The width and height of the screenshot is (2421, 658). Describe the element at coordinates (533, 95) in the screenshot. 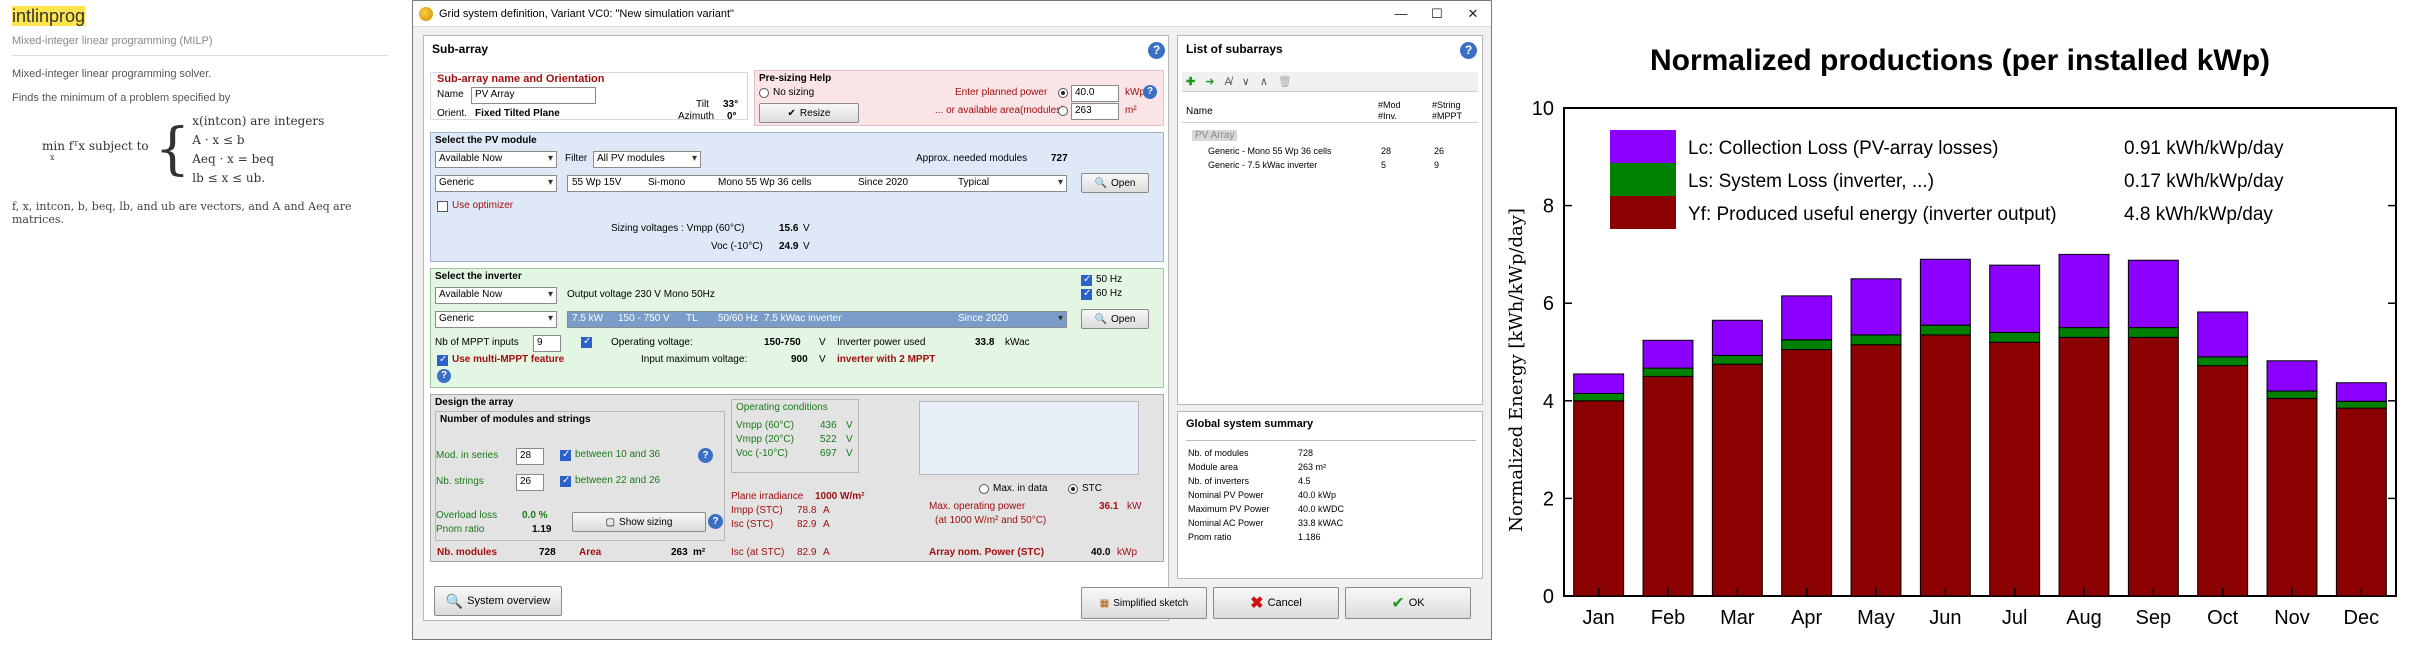

I see `subarray-name-input: PV Array` at that location.